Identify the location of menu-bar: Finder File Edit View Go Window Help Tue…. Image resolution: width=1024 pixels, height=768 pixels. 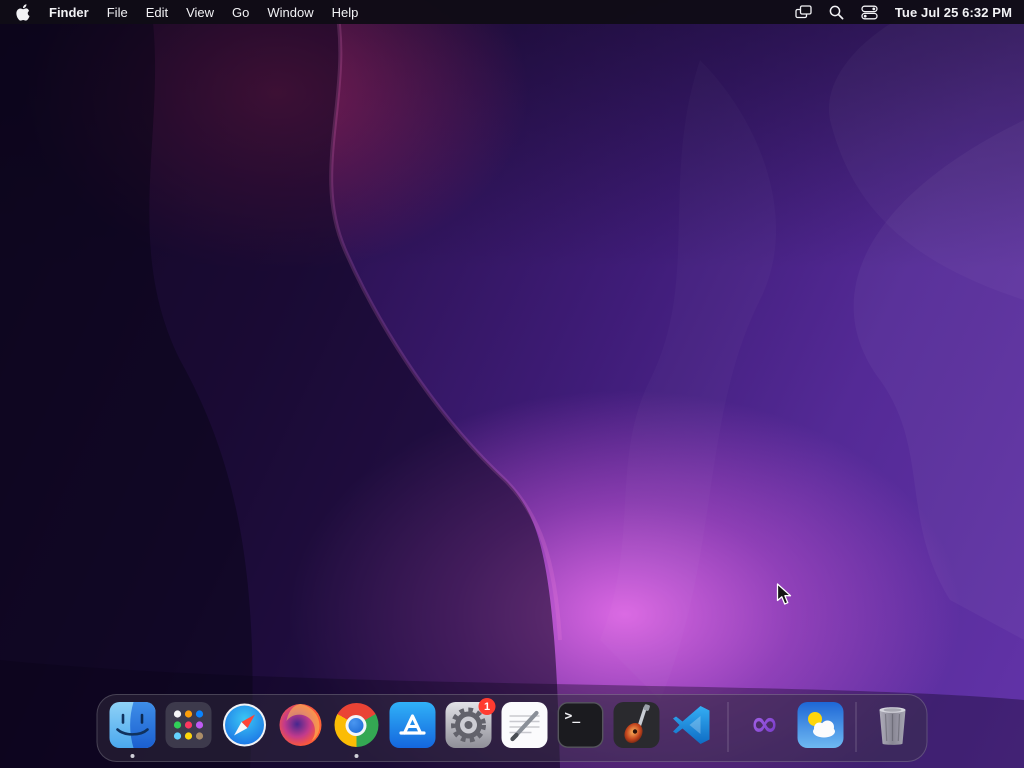
(512, 12).